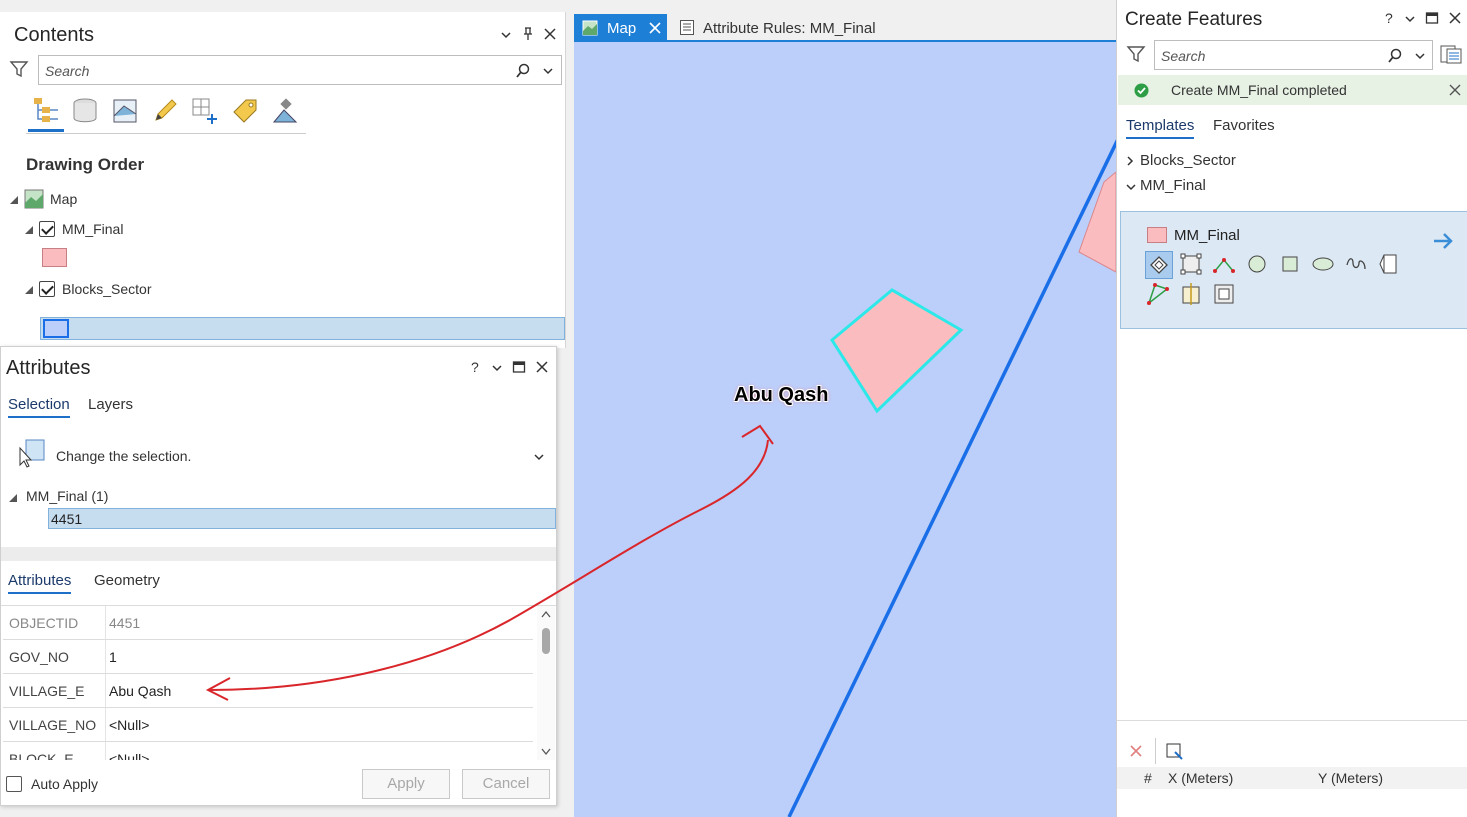 The width and height of the screenshot is (1467, 817). I want to click on split-tool, so click(1192, 295).